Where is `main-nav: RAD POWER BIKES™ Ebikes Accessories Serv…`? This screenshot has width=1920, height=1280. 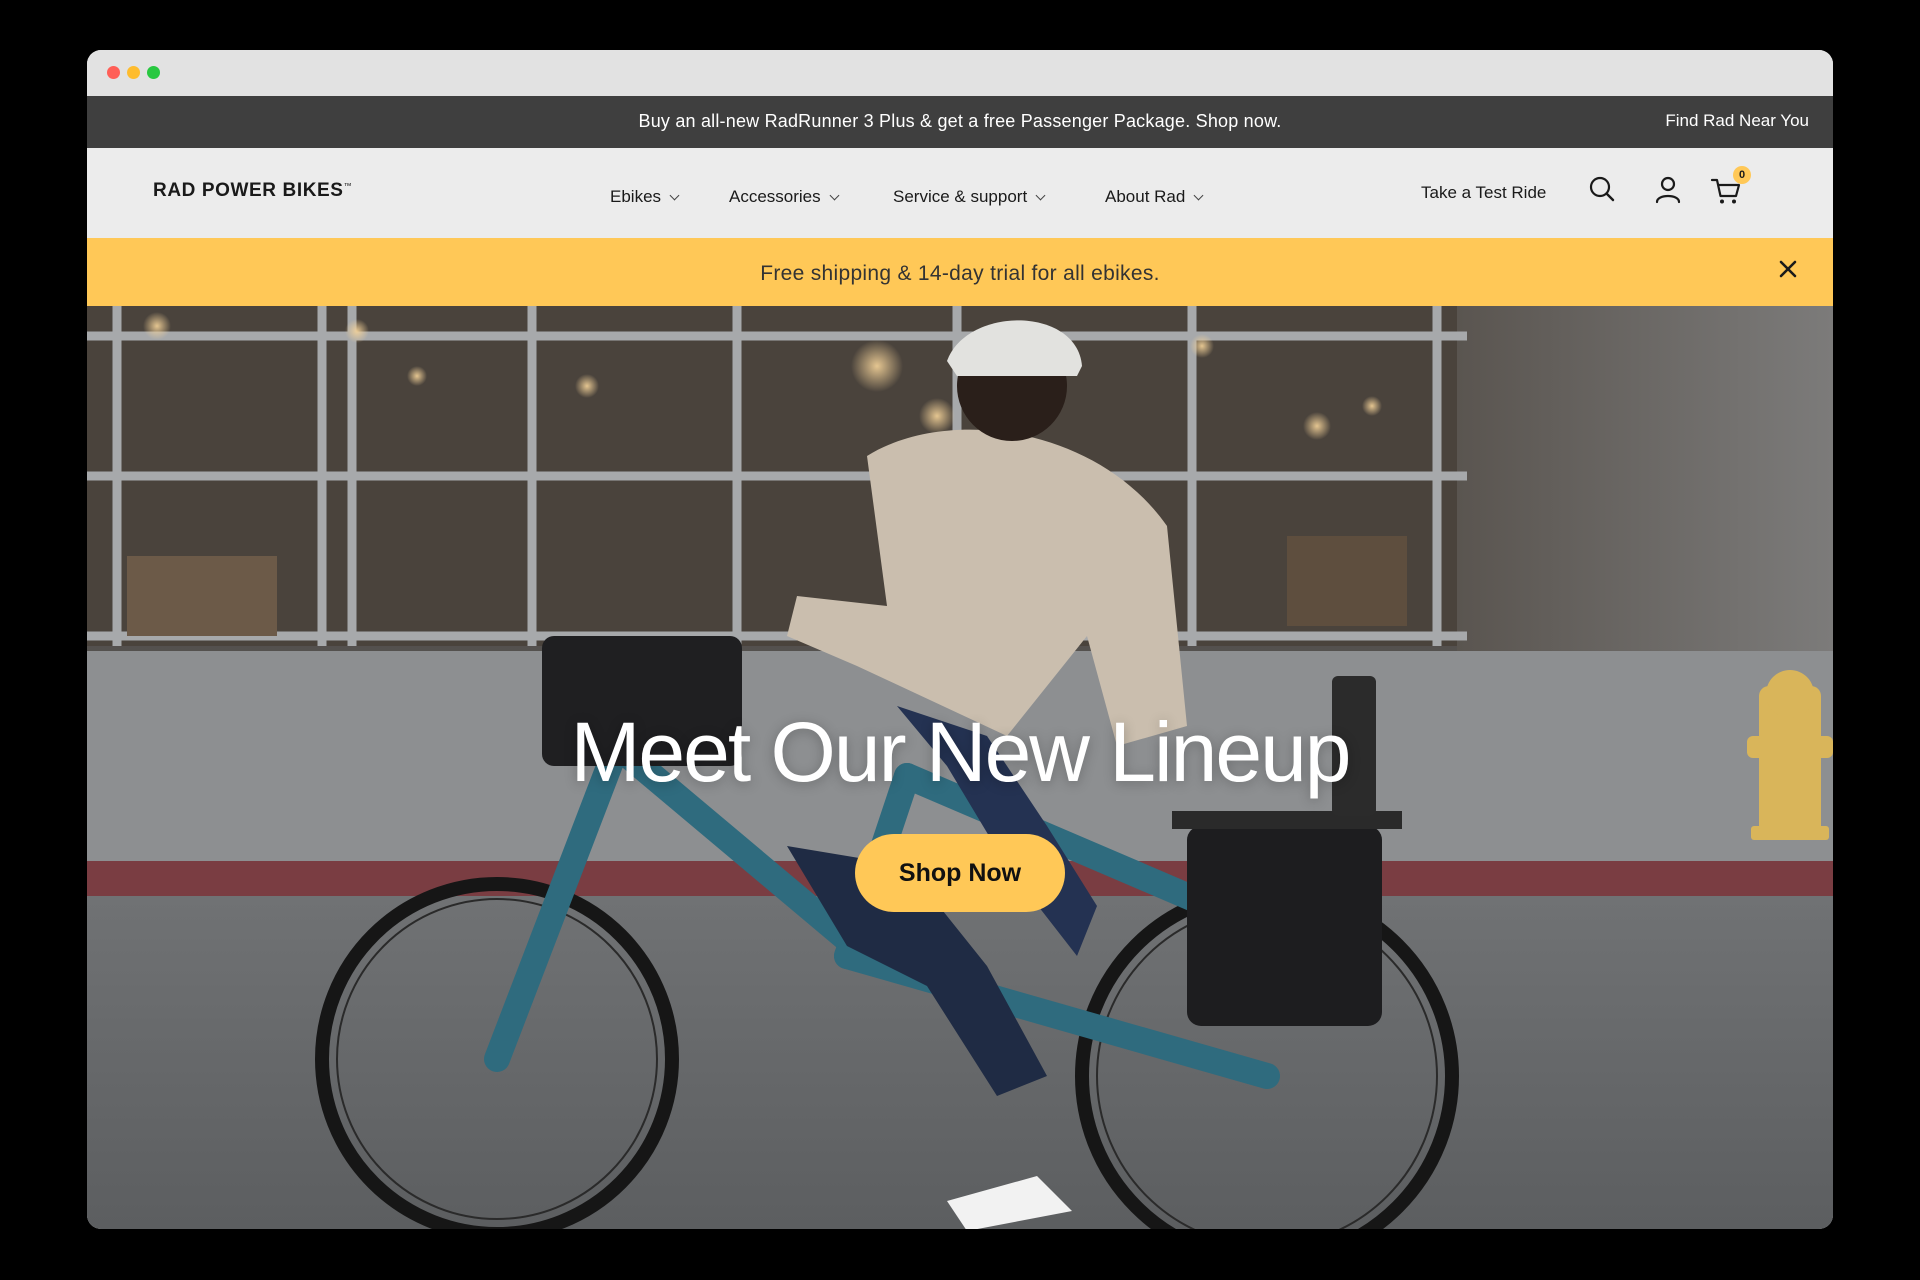
main-nav: RAD POWER BIKES™ Ebikes Accessories Serv… is located at coordinates (960, 193).